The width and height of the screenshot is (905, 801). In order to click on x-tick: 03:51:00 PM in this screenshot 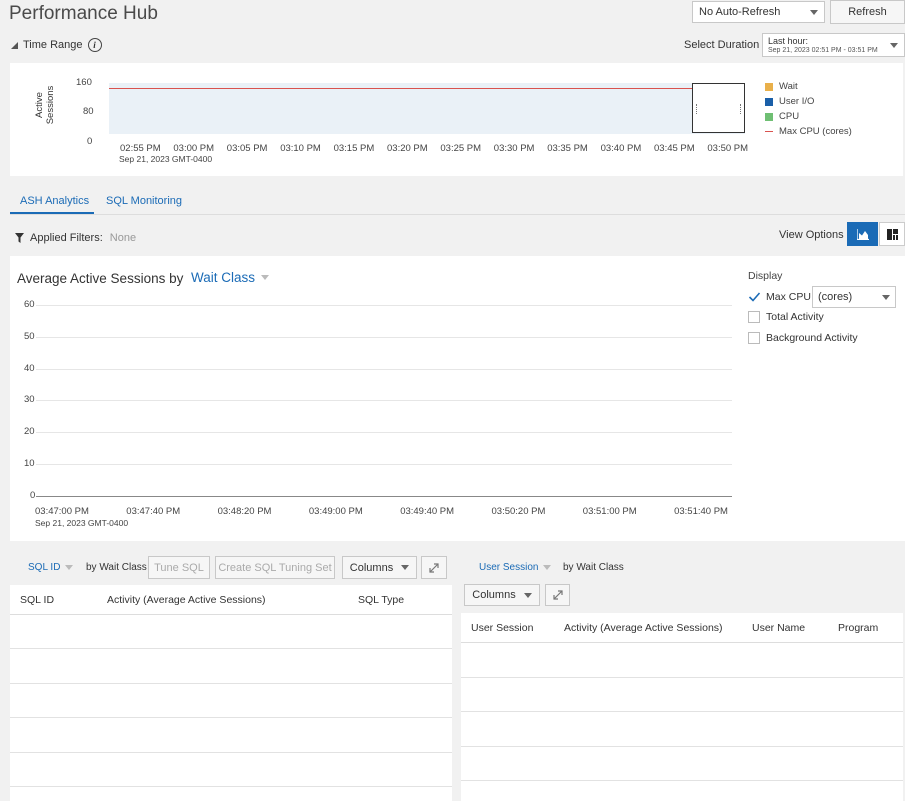, I will do `click(609, 511)`.